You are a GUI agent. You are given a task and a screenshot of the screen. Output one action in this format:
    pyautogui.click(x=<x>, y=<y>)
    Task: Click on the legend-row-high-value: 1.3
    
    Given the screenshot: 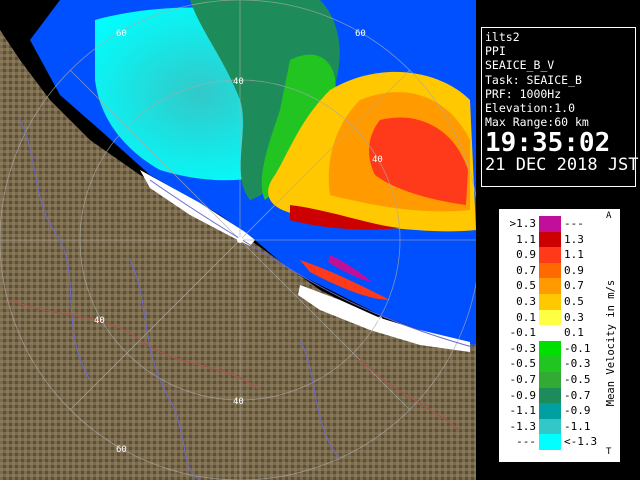 What is the action you would take?
    pyautogui.click(x=574, y=239)
    